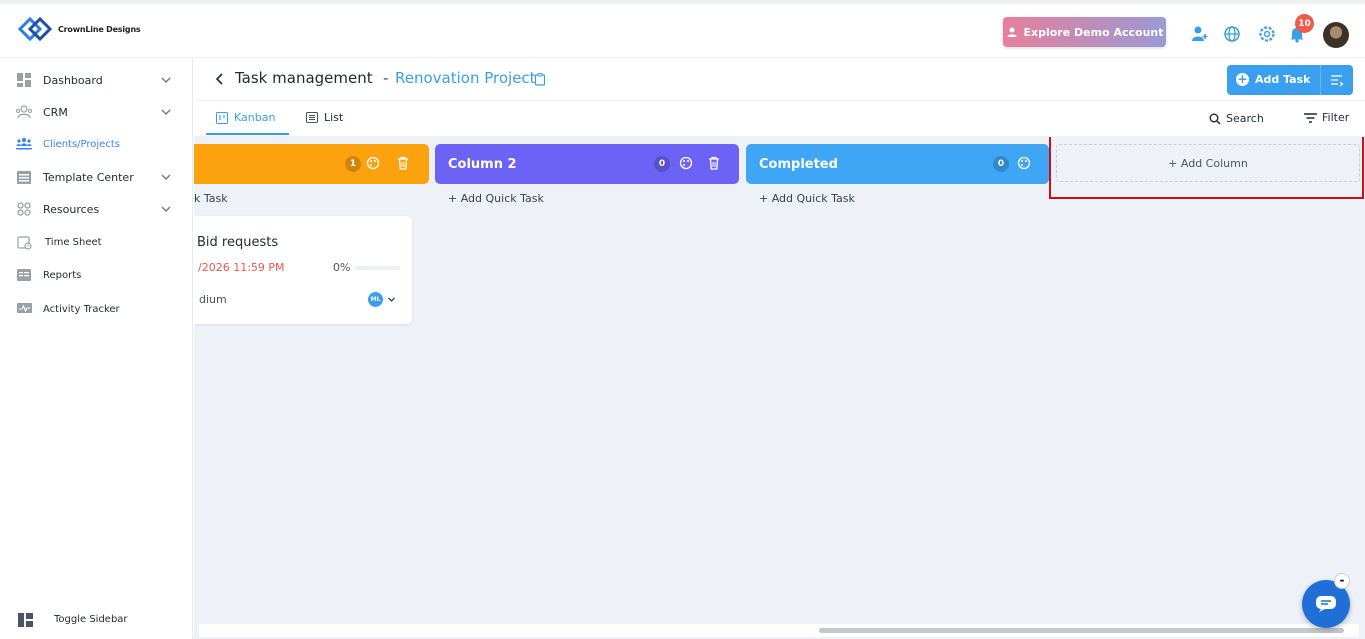 This screenshot has height=639, width=1365. I want to click on horizontal-scrollbar-thumb, so click(1081, 630).